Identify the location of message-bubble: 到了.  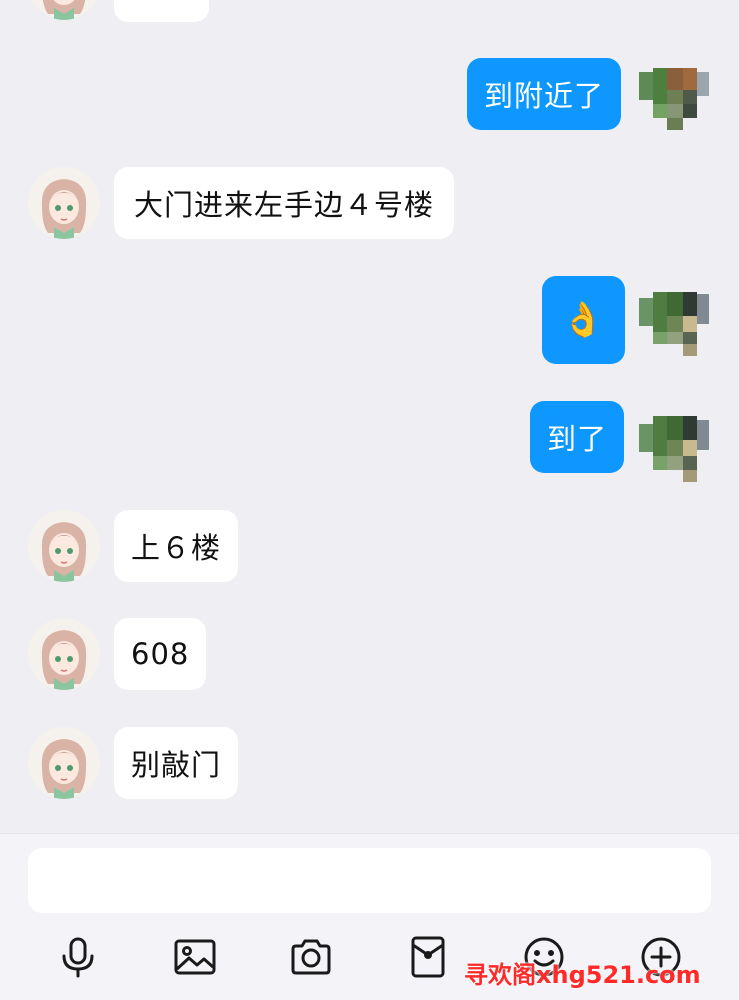
(577, 437).